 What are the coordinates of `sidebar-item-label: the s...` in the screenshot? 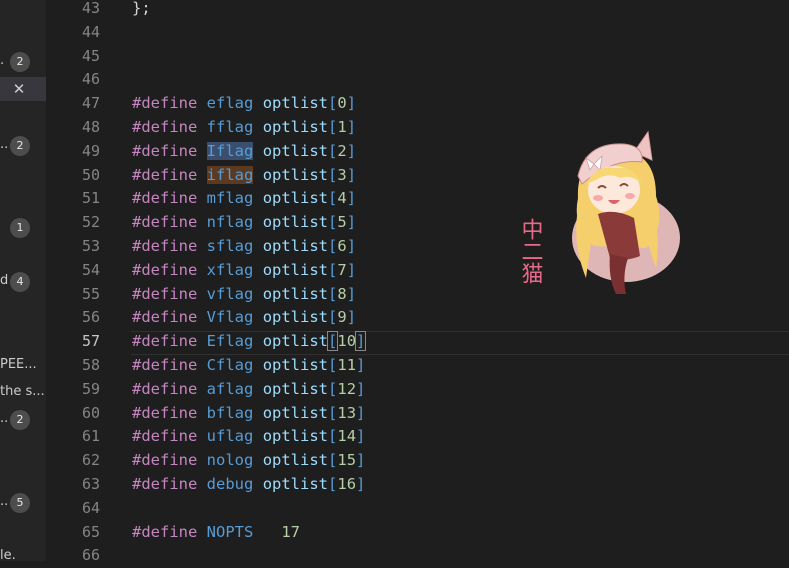 It's located at (22, 391).